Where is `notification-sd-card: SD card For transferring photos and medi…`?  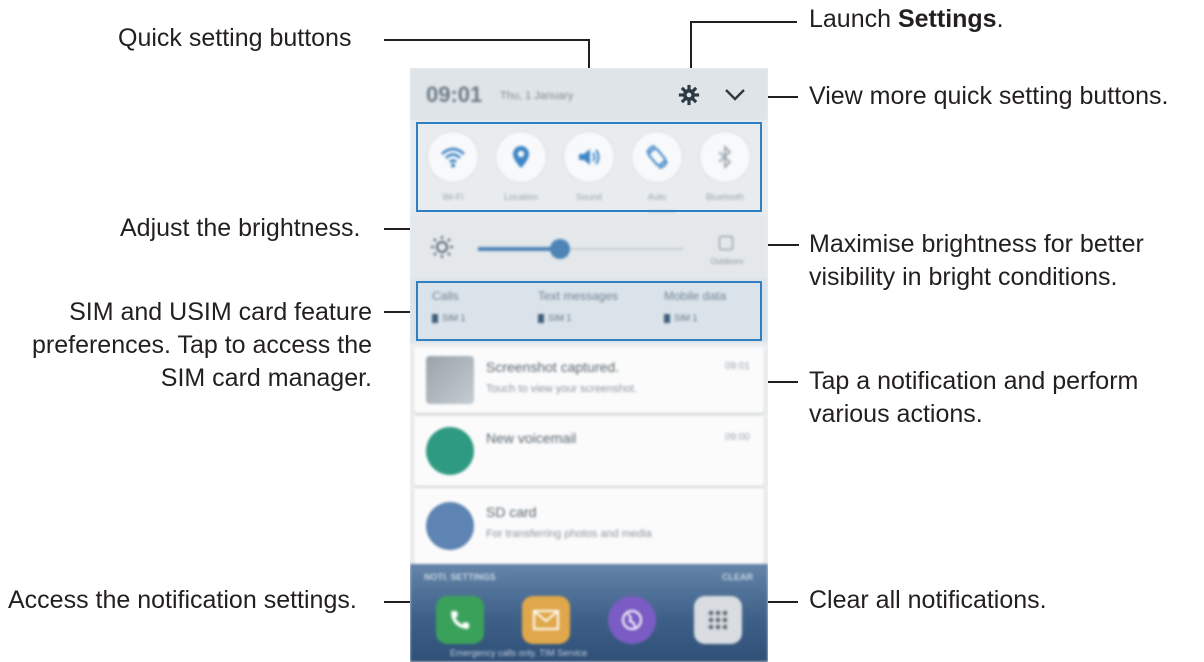 notification-sd-card: SD card For transferring photos and medi… is located at coordinates (589, 526).